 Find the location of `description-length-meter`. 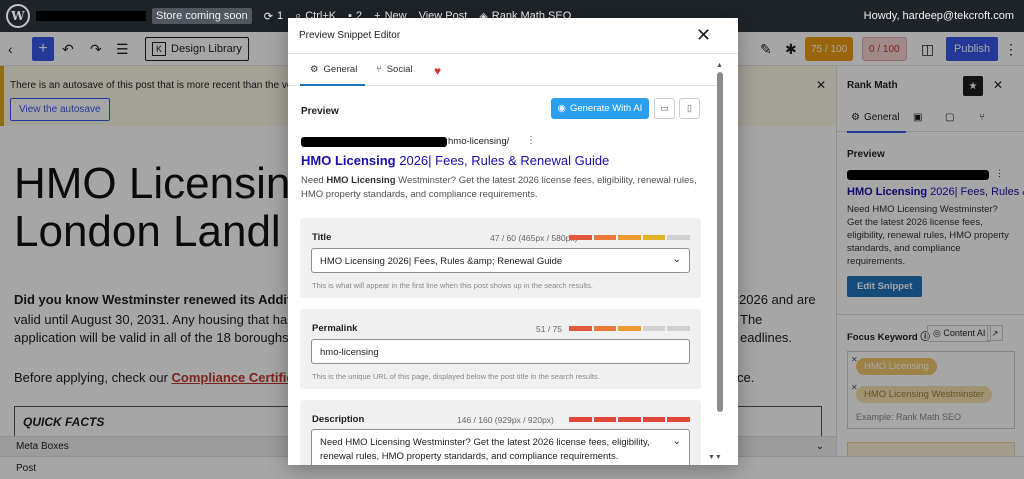

description-length-meter is located at coordinates (629, 419).